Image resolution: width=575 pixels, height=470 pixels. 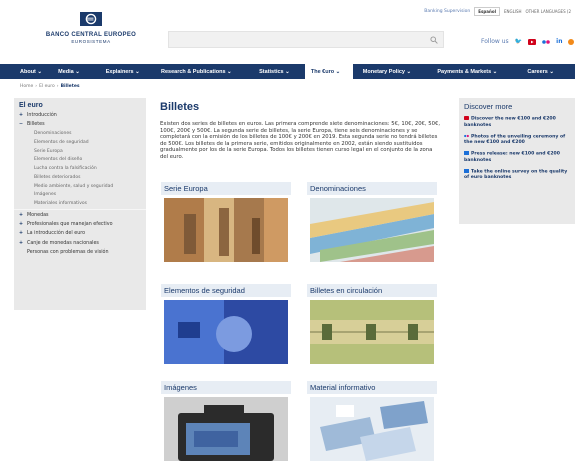 I want to click on tile-title: Denominaciones, so click(x=372, y=188).